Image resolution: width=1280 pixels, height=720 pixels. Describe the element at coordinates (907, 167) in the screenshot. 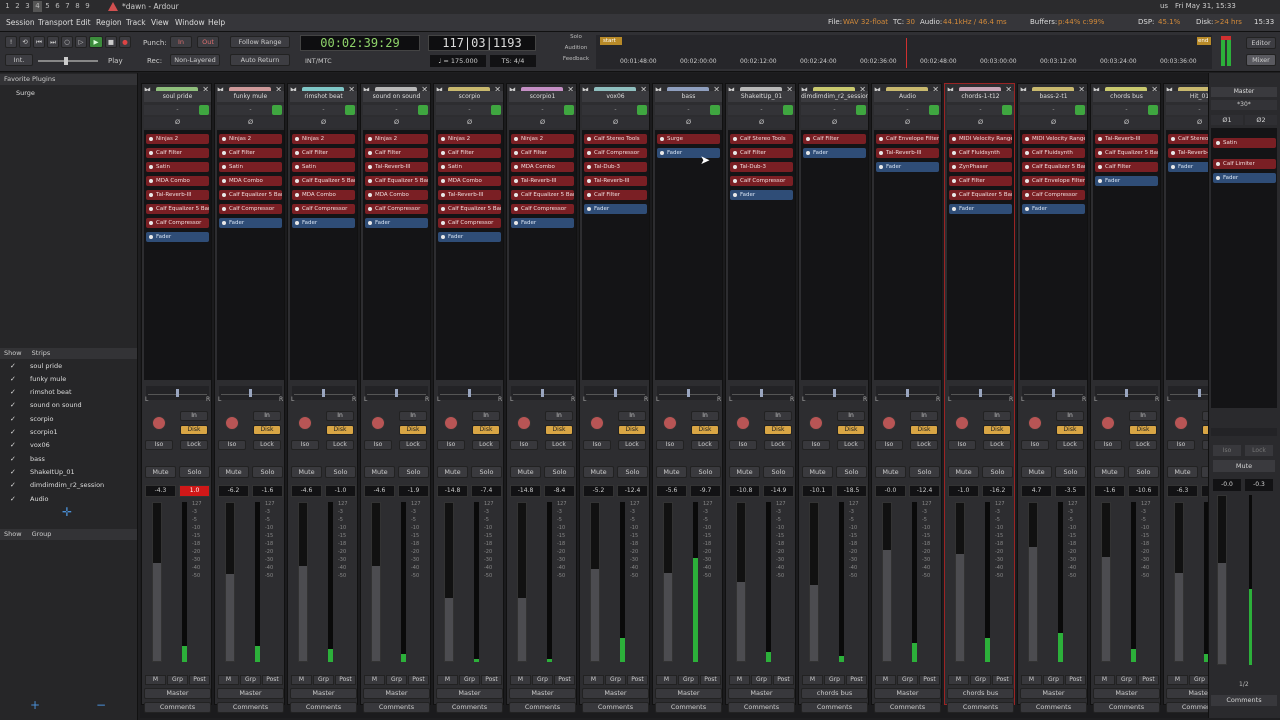

I see `fader-processor: Fader` at that location.